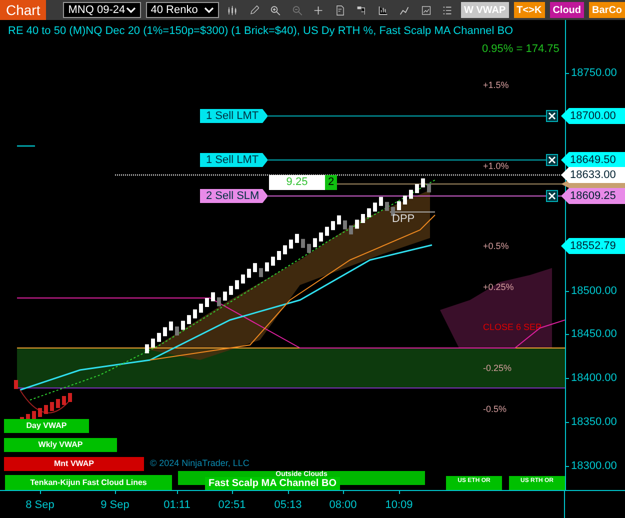 This screenshot has height=518, width=625. I want to click on chart-tab: Chart, so click(23, 10).